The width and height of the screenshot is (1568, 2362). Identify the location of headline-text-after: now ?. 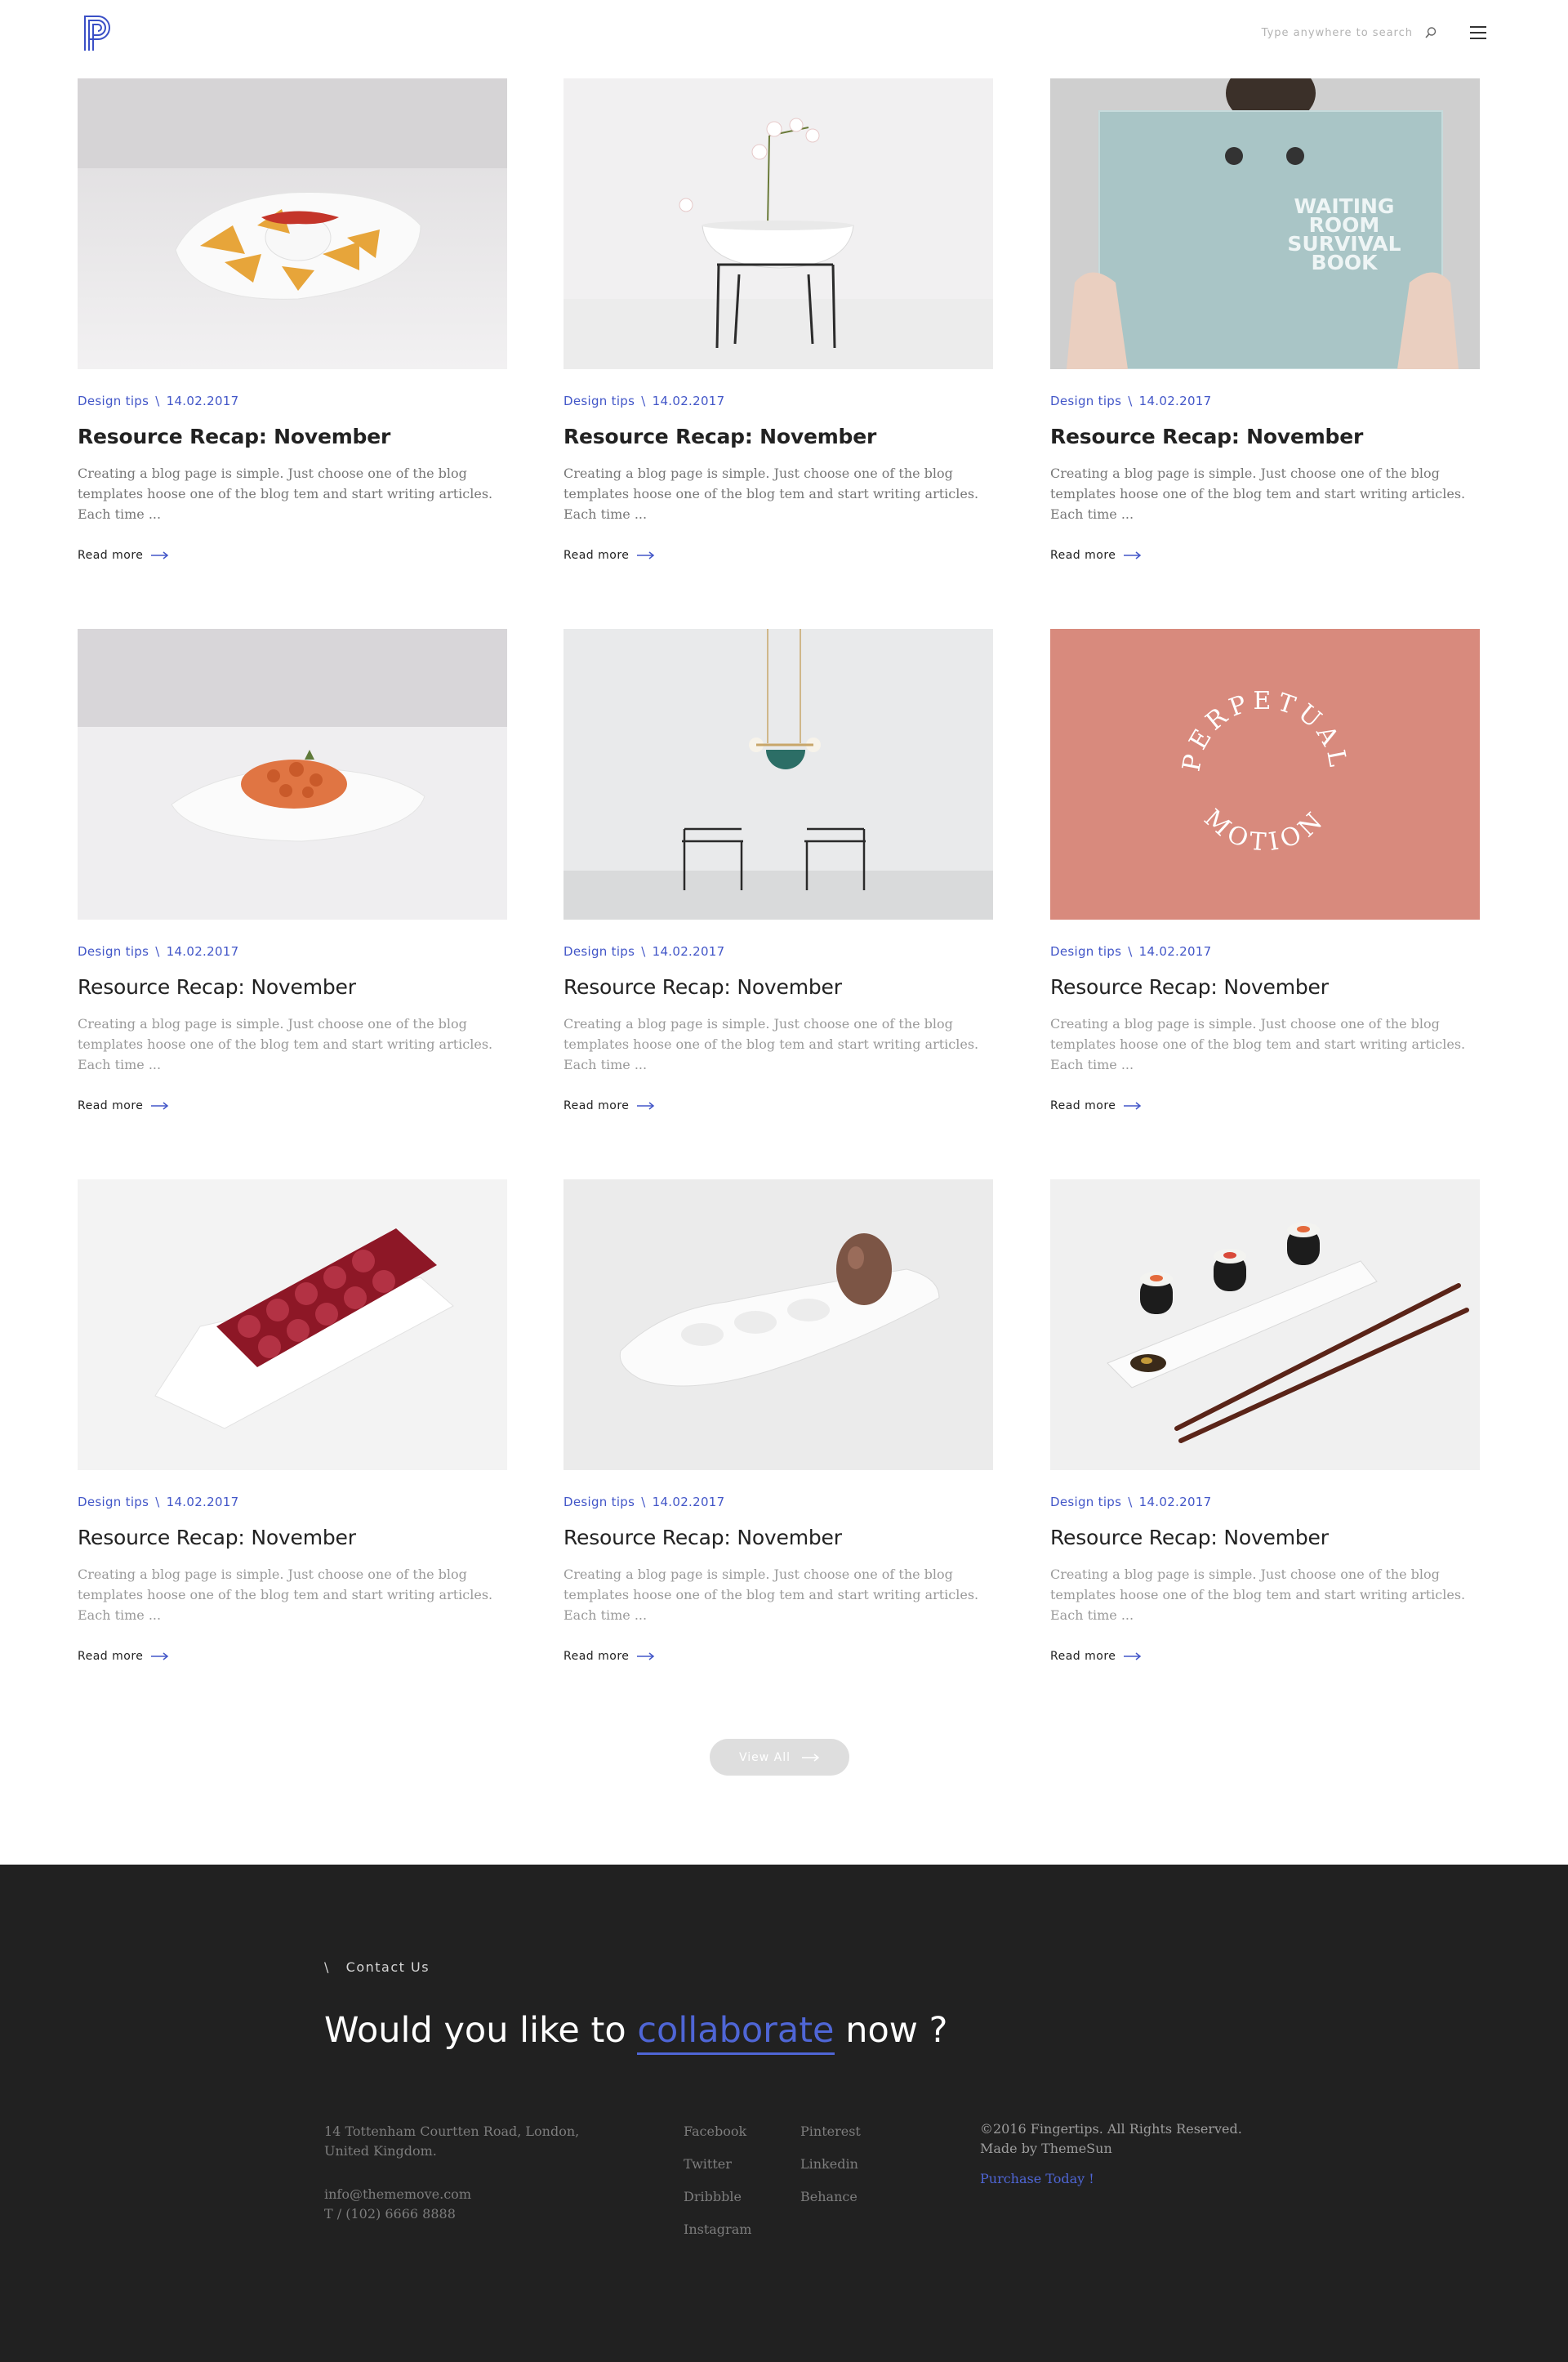
(896, 2030).